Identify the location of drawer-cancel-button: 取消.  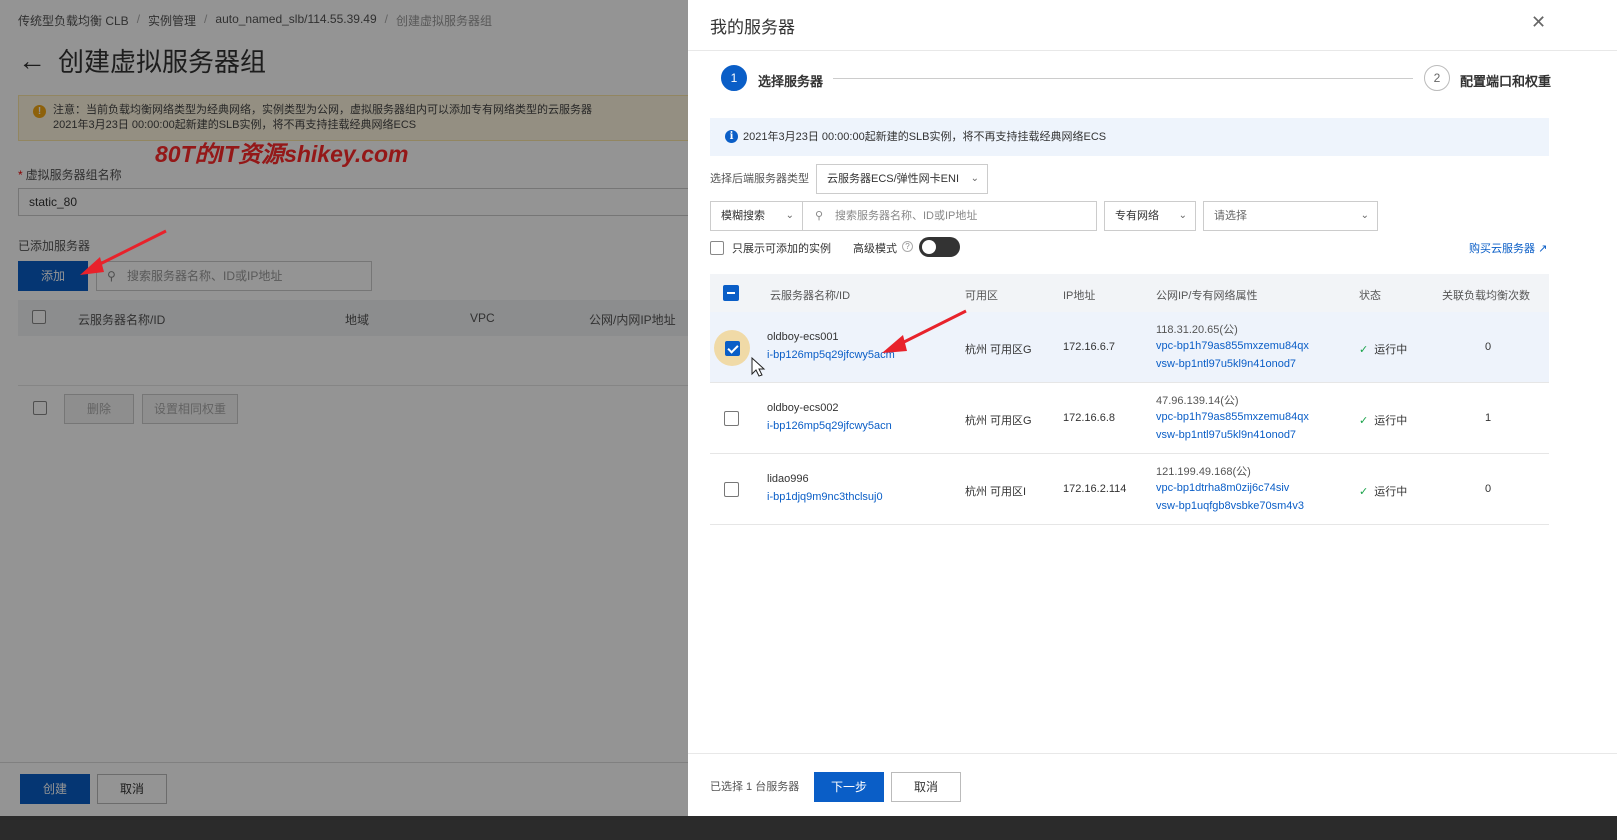
(926, 787).